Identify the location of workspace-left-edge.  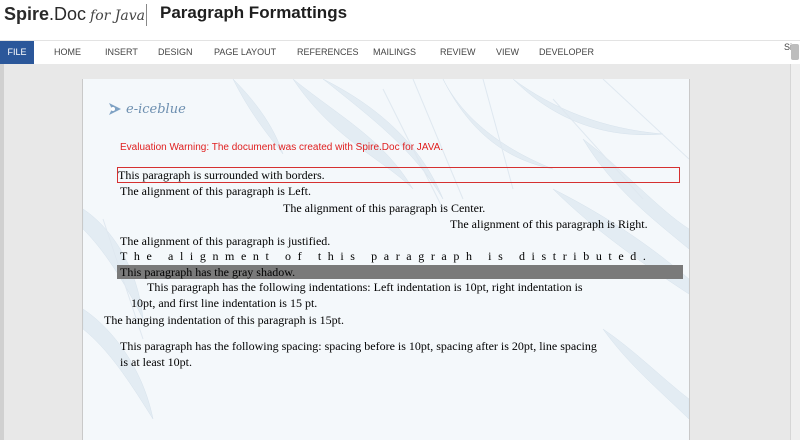
(2, 252).